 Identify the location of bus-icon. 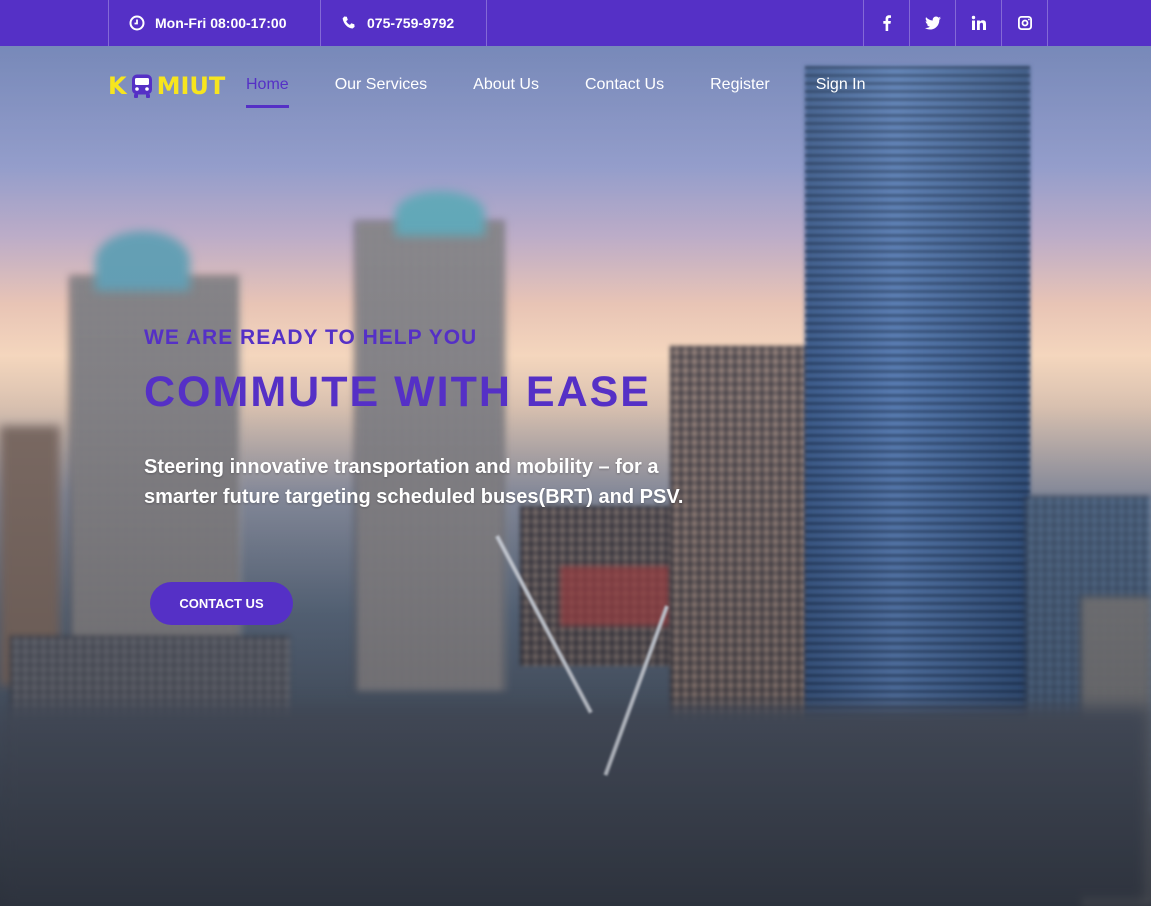
(142, 86).